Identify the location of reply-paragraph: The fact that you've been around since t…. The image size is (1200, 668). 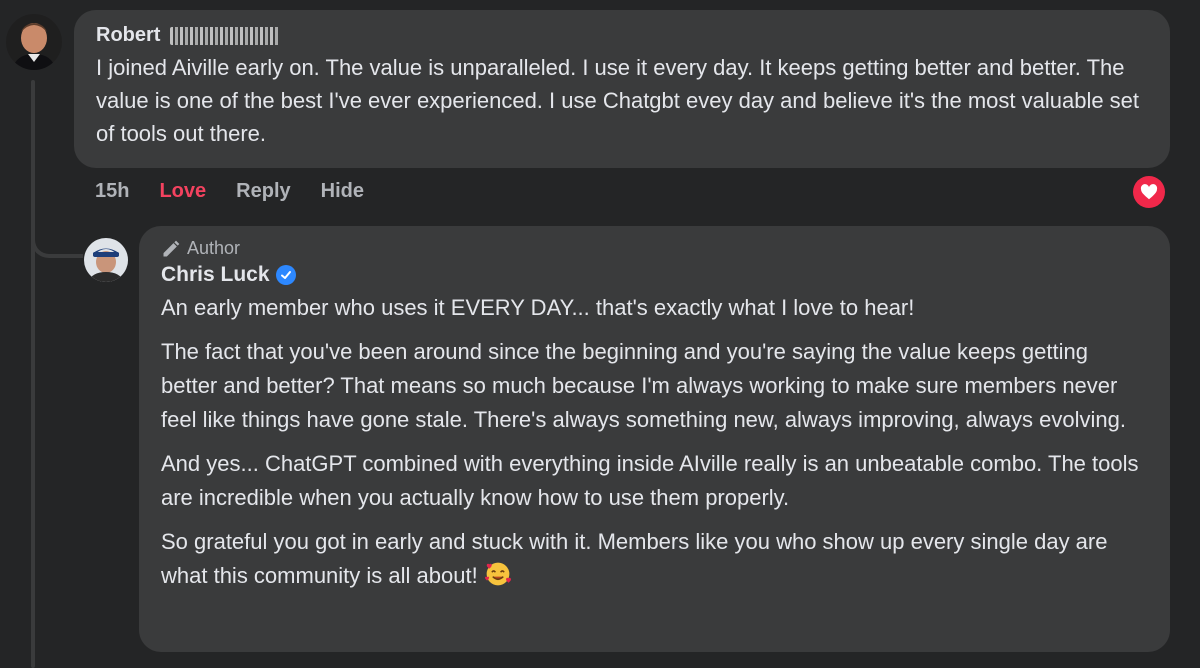
(643, 385).